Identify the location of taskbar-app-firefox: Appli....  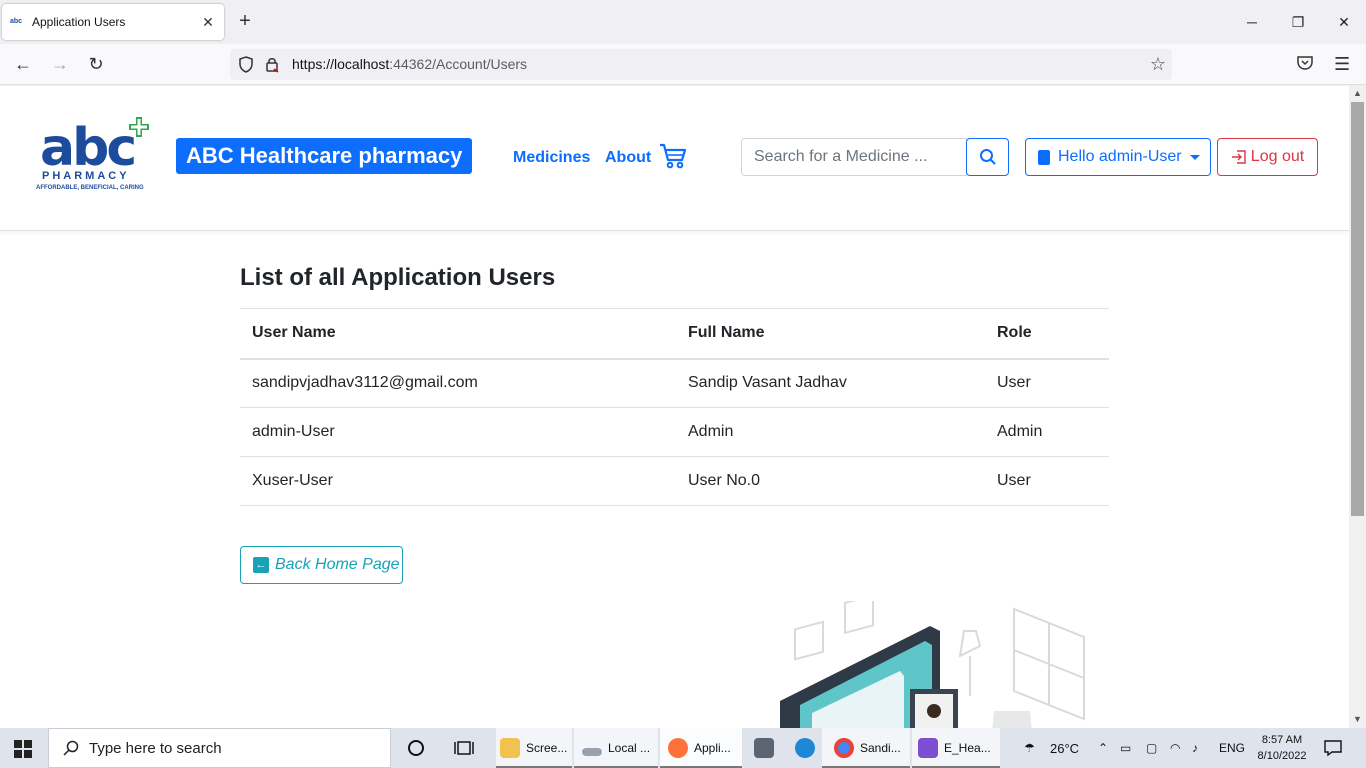
(699, 748).